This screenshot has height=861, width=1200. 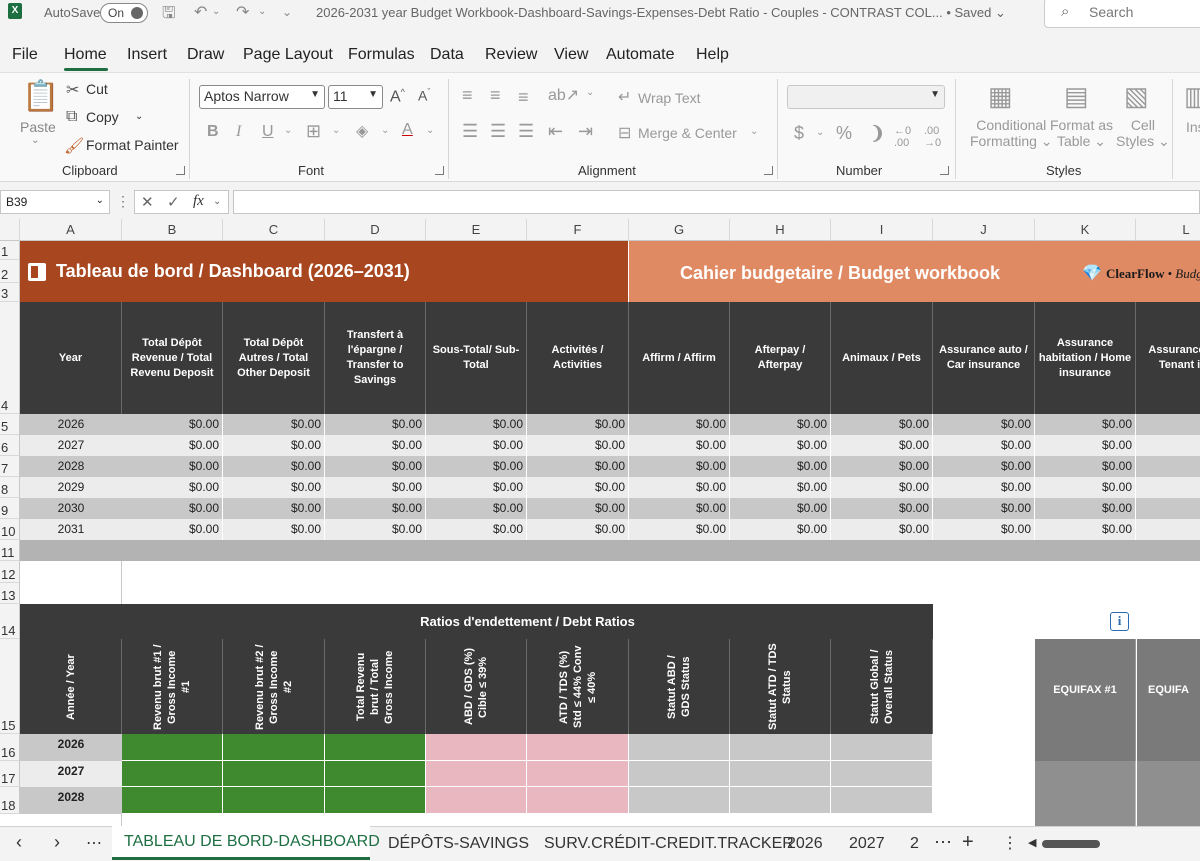 What do you see at coordinates (511, 55) in the screenshot?
I see `tab-review: Review` at bounding box center [511, 55].